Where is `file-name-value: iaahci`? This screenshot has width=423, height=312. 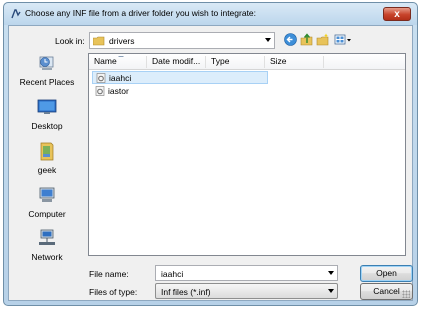
file-name-value: iaahci is located at coordinates (172, 274).